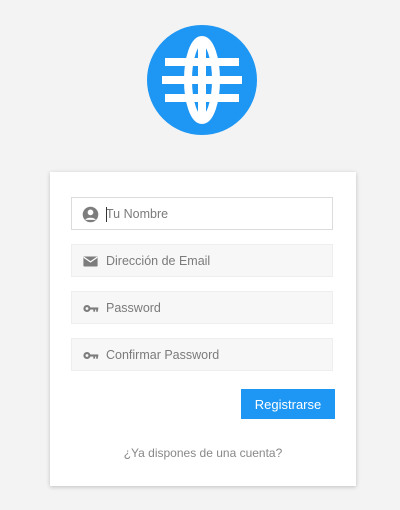  What do you see at coordinates (90, 261) in the screenshot?
I see `envelope-icon` at bounding box center [90, 261].